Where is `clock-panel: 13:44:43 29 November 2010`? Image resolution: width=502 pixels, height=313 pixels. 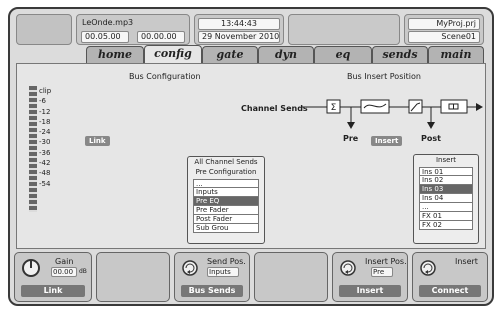
clock-panel: 13:44:43 29 November 2010 is located at coordinates (239, 29).